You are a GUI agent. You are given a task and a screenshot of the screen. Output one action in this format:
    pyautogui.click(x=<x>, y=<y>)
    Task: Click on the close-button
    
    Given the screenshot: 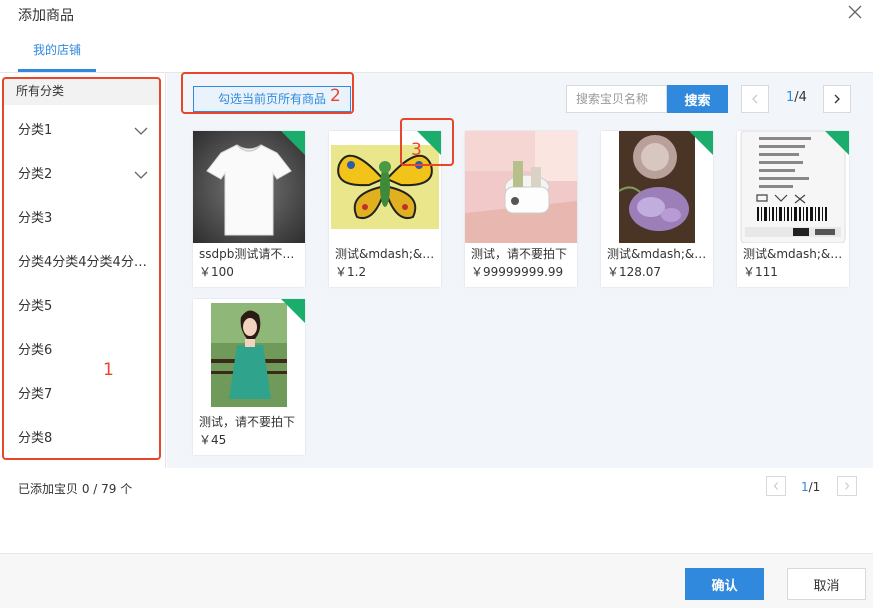 What is the action you would take?
    pyautogui.click(x=855, y=12)
    